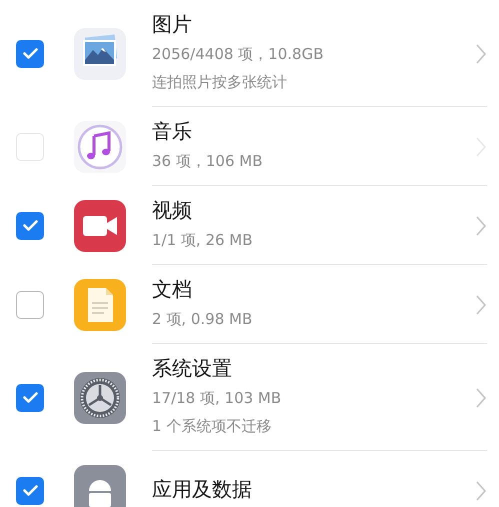 The image size is (499, 507). What do you see at coordinates (100, 226) in the screenshot?
I see `video-camera-icon` at bounding box center [100, 226].